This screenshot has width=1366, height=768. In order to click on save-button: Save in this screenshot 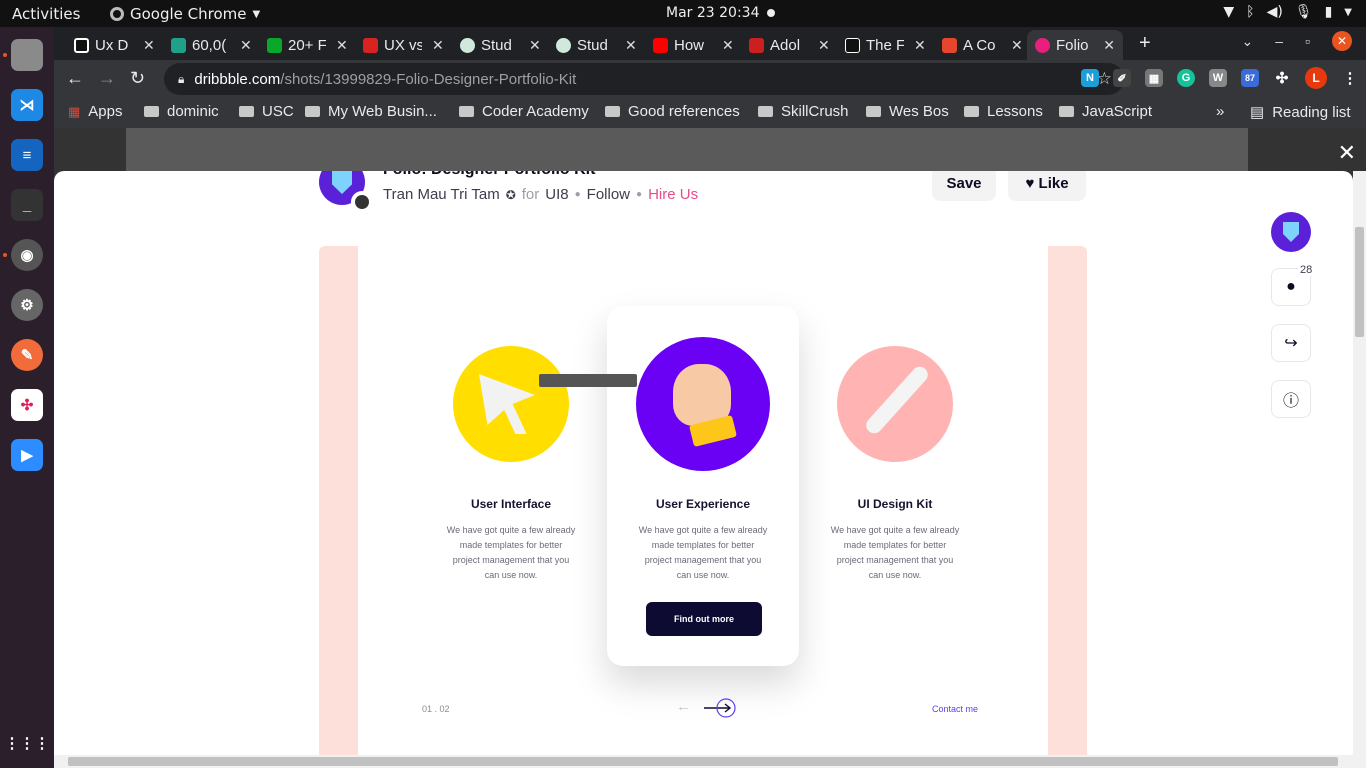, I will do `click(964, 186)`.